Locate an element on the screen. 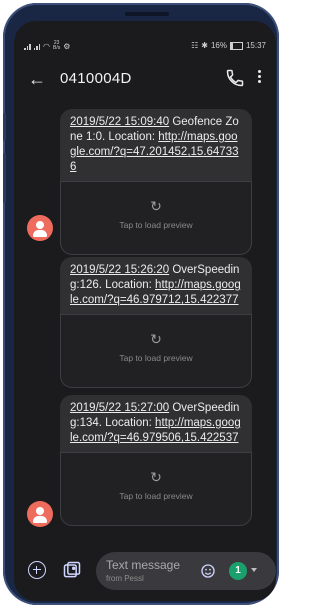 The width and height of the screenshot is (320, 609). message-timestamp: 2019/5/22 15:27:00 is located at coordinates (120, 408).